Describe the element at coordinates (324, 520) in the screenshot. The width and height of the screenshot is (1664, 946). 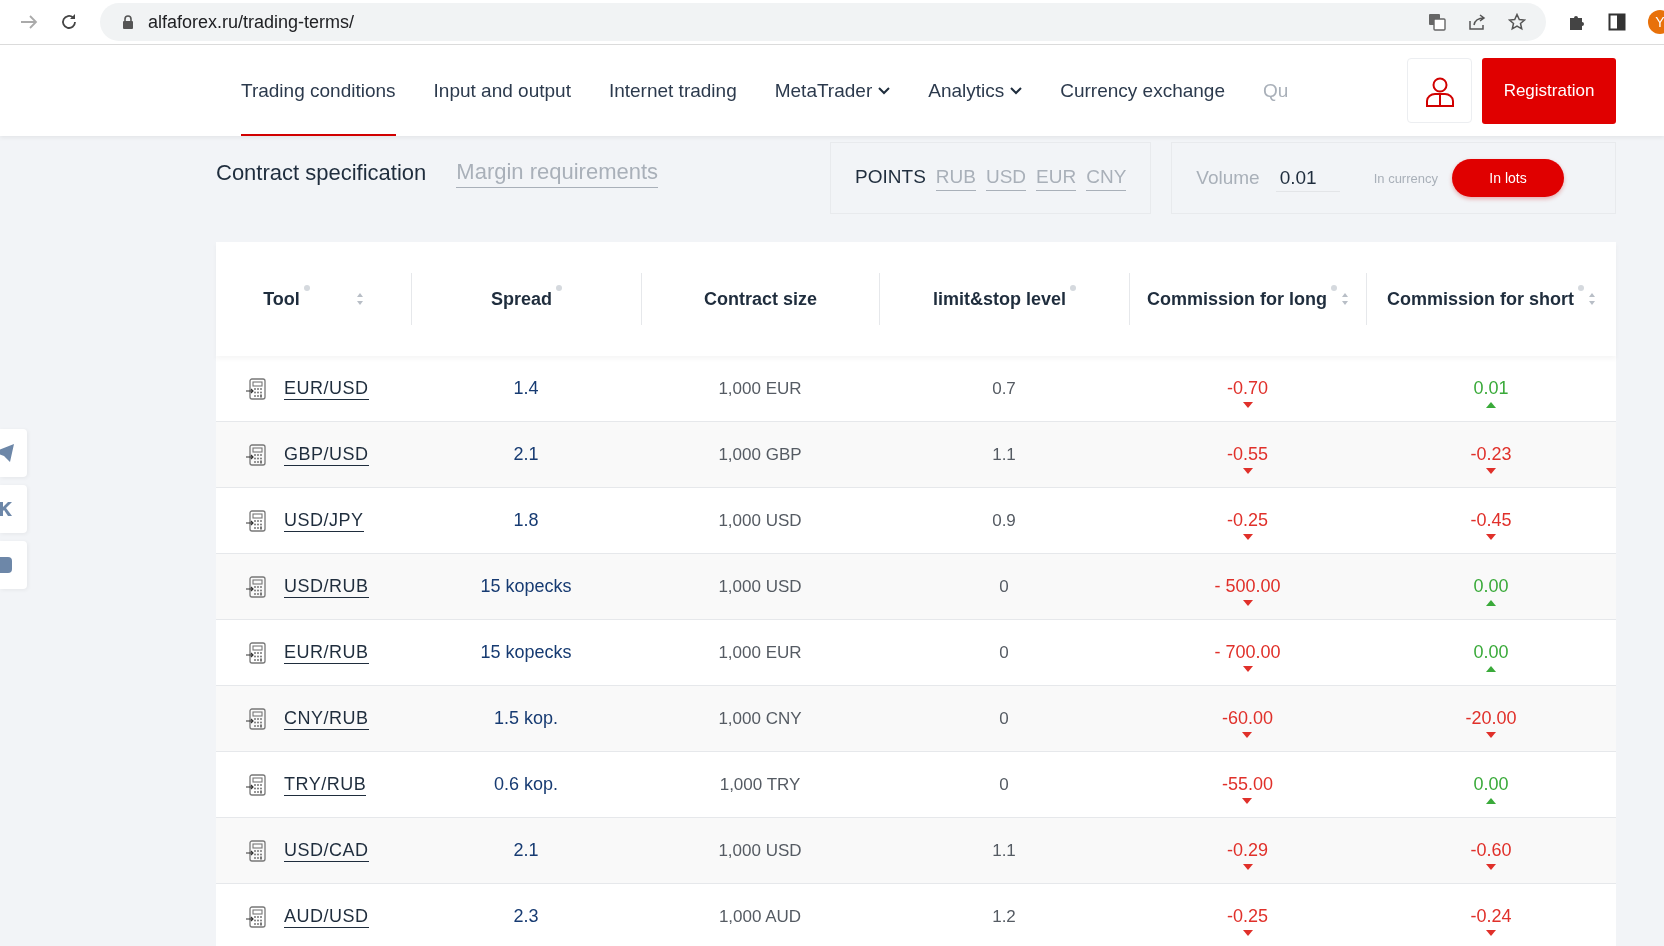
I see `instrument-link: USD/JPY` at that location.